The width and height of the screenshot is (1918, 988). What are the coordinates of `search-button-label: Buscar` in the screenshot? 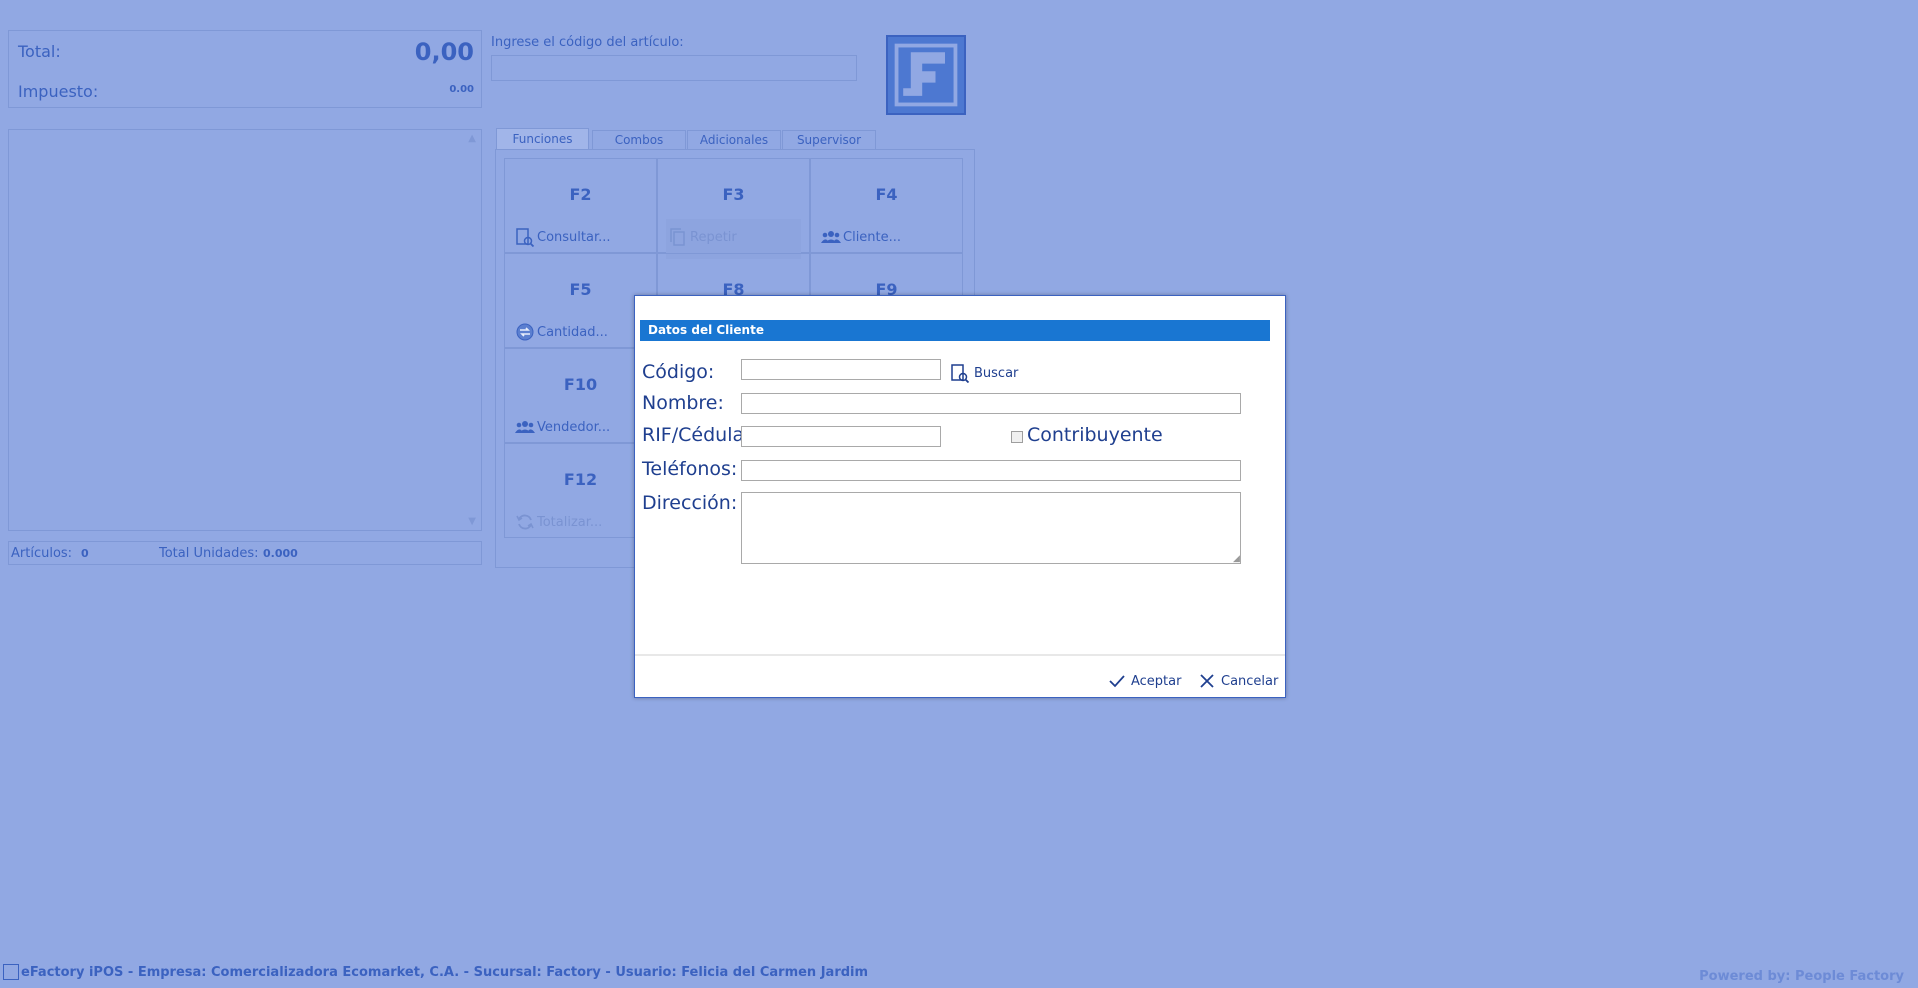 It's located at (996, 373).